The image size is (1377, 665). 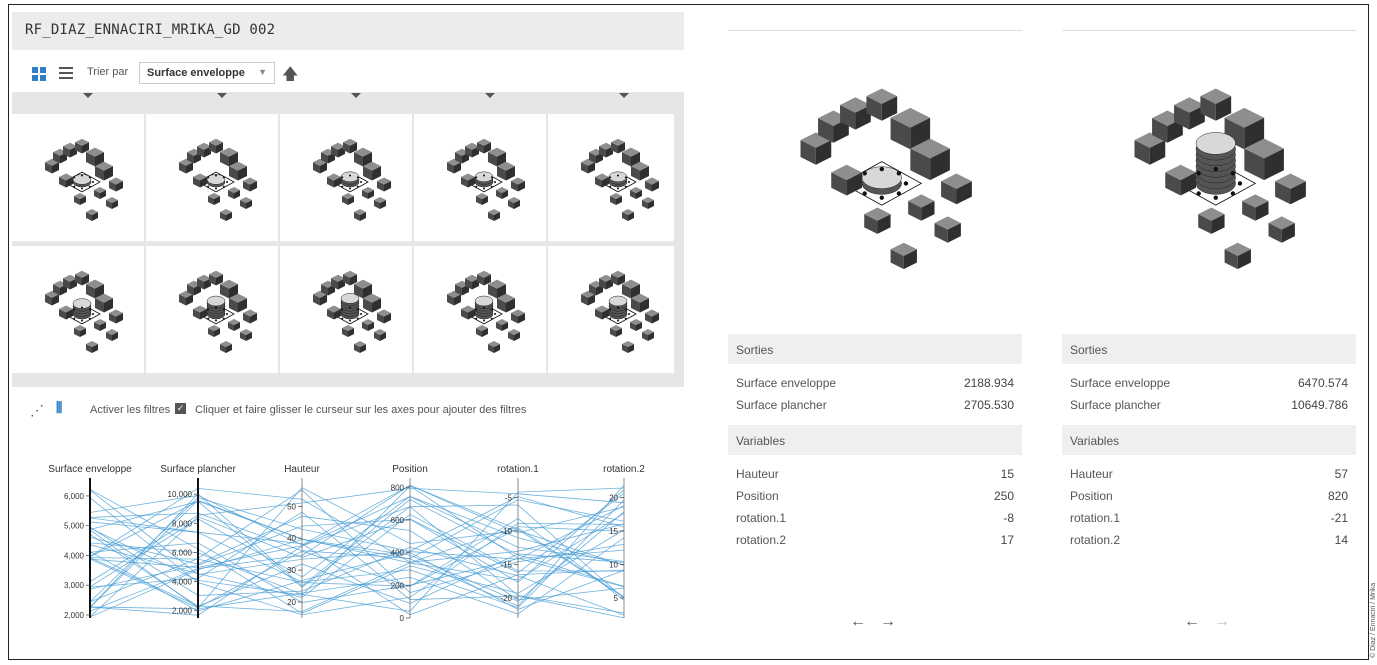 I want to click on card-divider, so click(x=1209, y=30).